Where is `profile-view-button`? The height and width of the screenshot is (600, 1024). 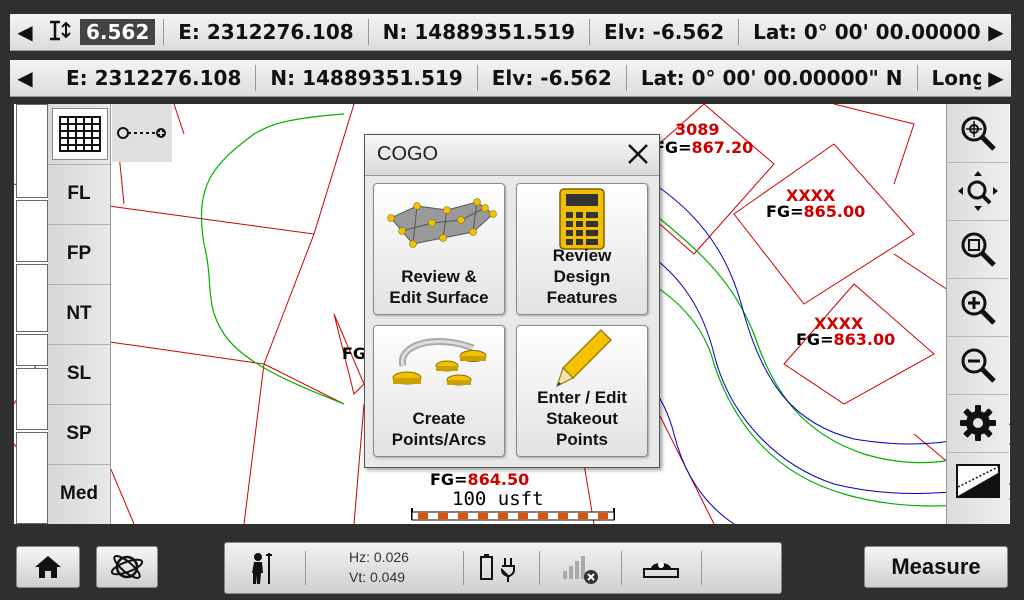
profile-view-button is located at coordinates (978, 481).